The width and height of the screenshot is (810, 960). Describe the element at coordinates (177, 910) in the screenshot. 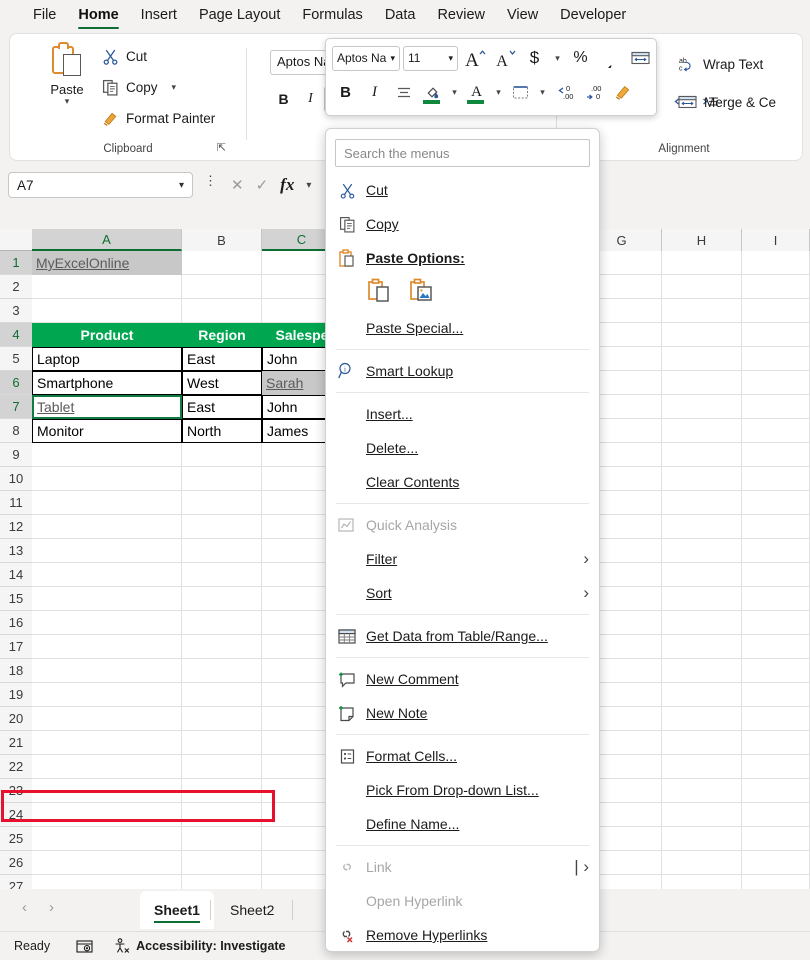

I see `sheet-tab-sheet1: Sheet1` at that location.